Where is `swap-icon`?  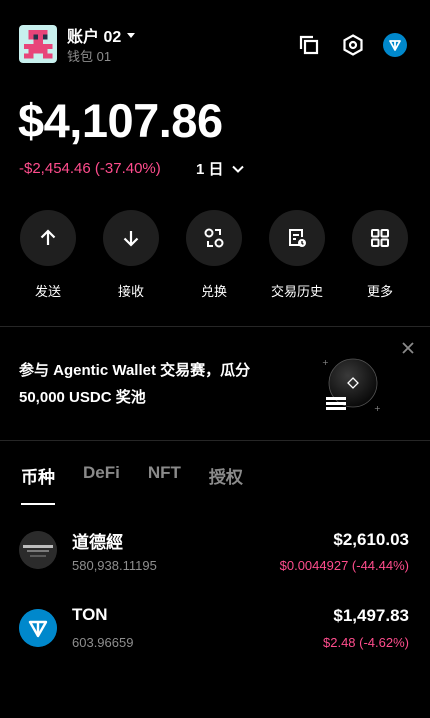
swap-icon is located at coordinates (214, 238).